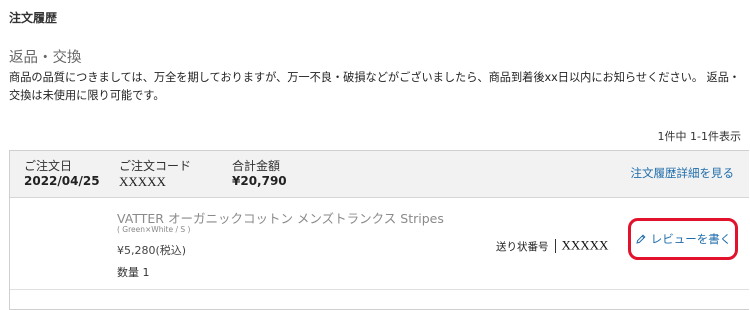 Image resolution: width=750 pixels, height=310 pixels. What do you see at coordinates (45, 58) in the screenshot?
I see `section-title: 返品・交換` at bounding box center [45, 58].